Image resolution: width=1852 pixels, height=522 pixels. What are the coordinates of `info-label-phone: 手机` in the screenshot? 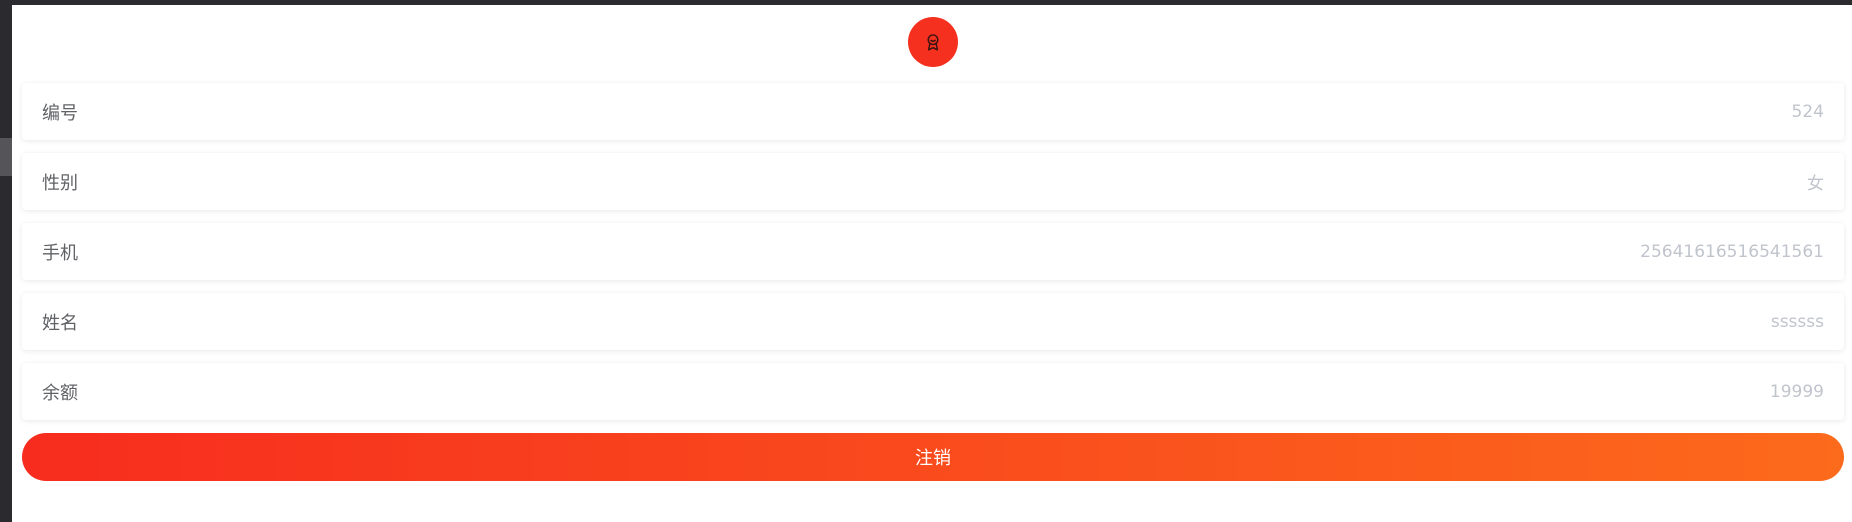 It's located at (60, 253).